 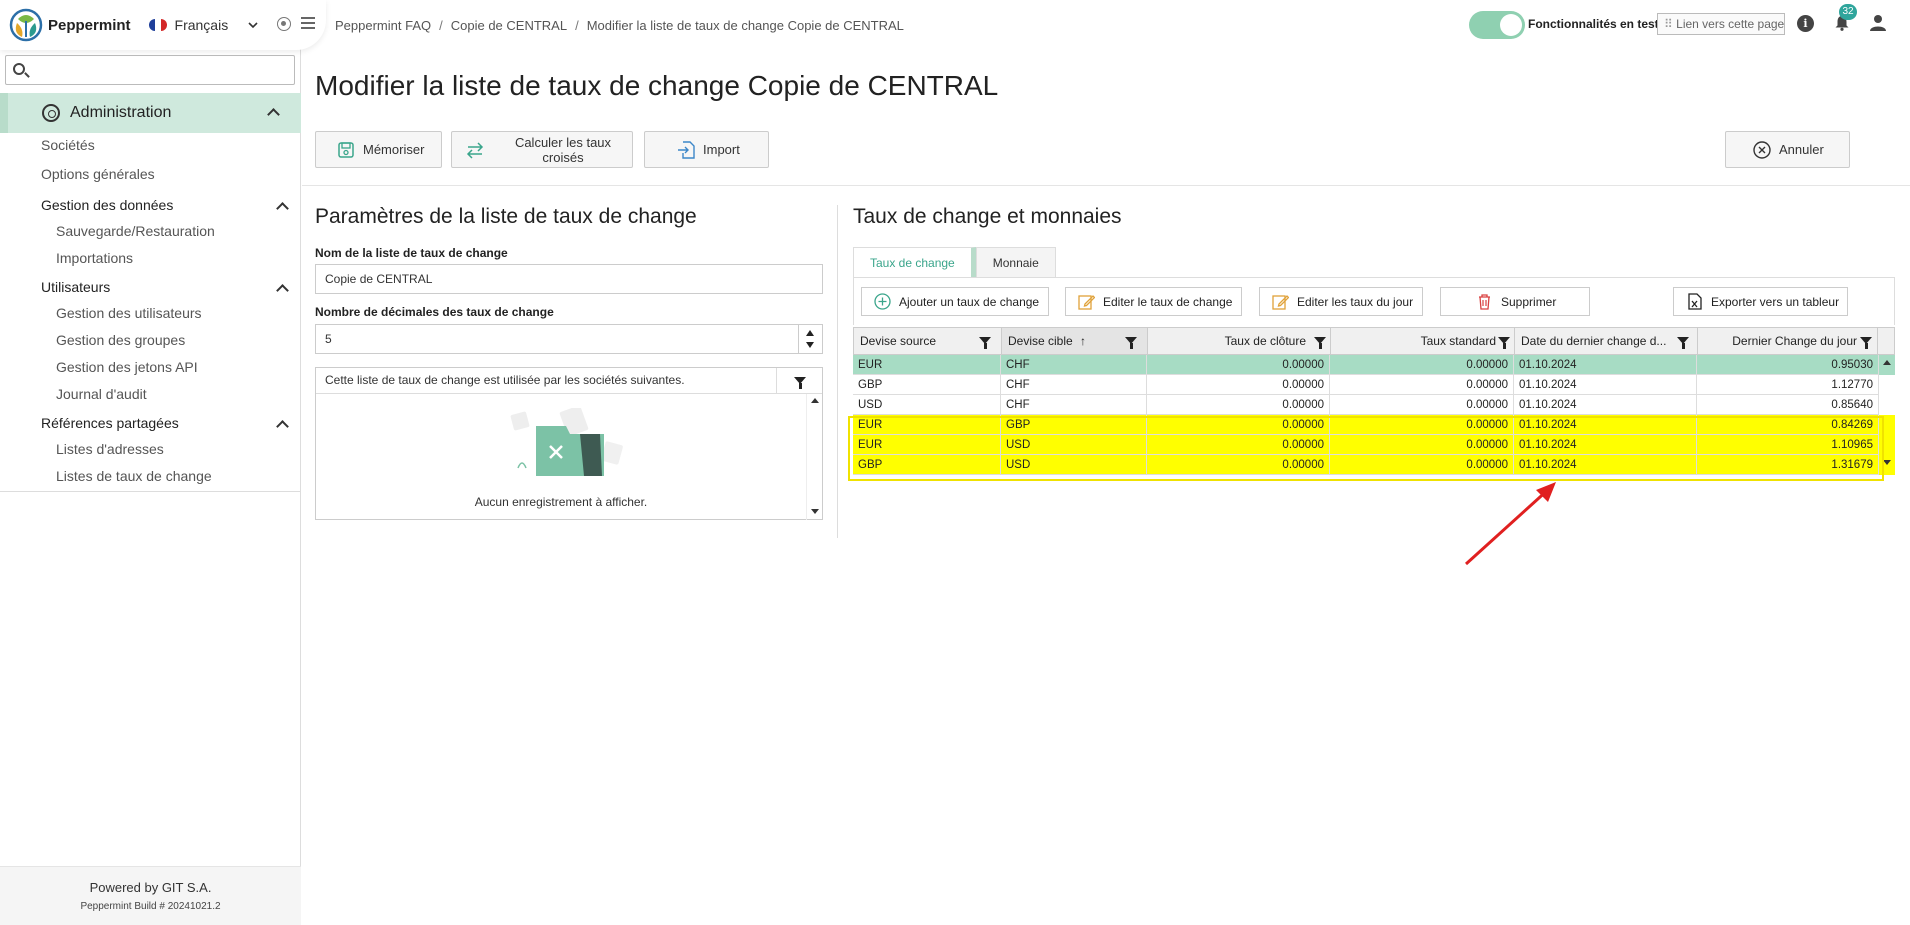 I want to click on column-header-taux-cloture: Taux de clôture, so click(x=1239, y=341).